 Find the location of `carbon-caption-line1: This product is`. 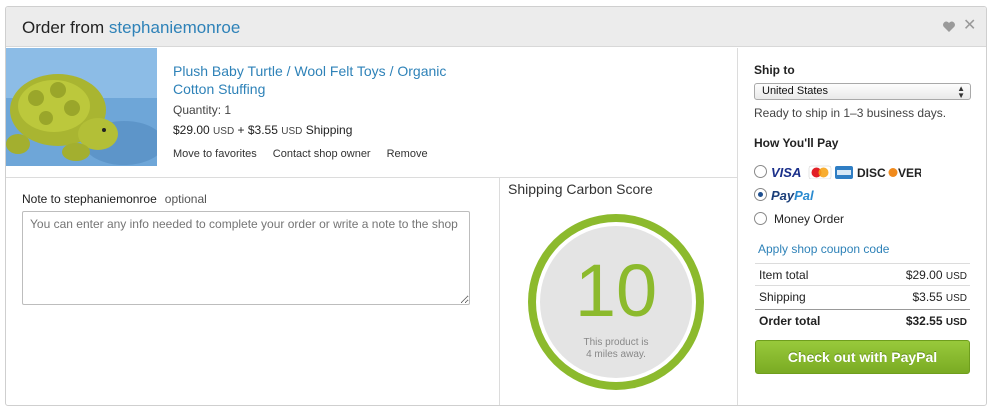

carbon-caption-line1: This product is is located at coordinates (616, 342).